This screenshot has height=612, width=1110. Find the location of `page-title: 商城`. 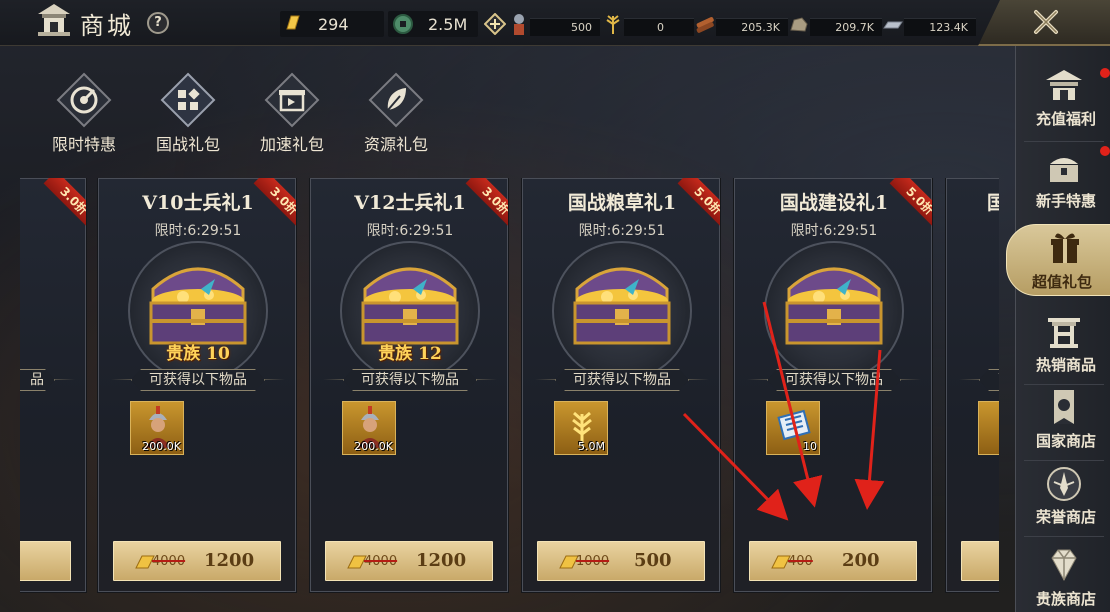

page-title: 商城 is located at coordinates (107, 26).